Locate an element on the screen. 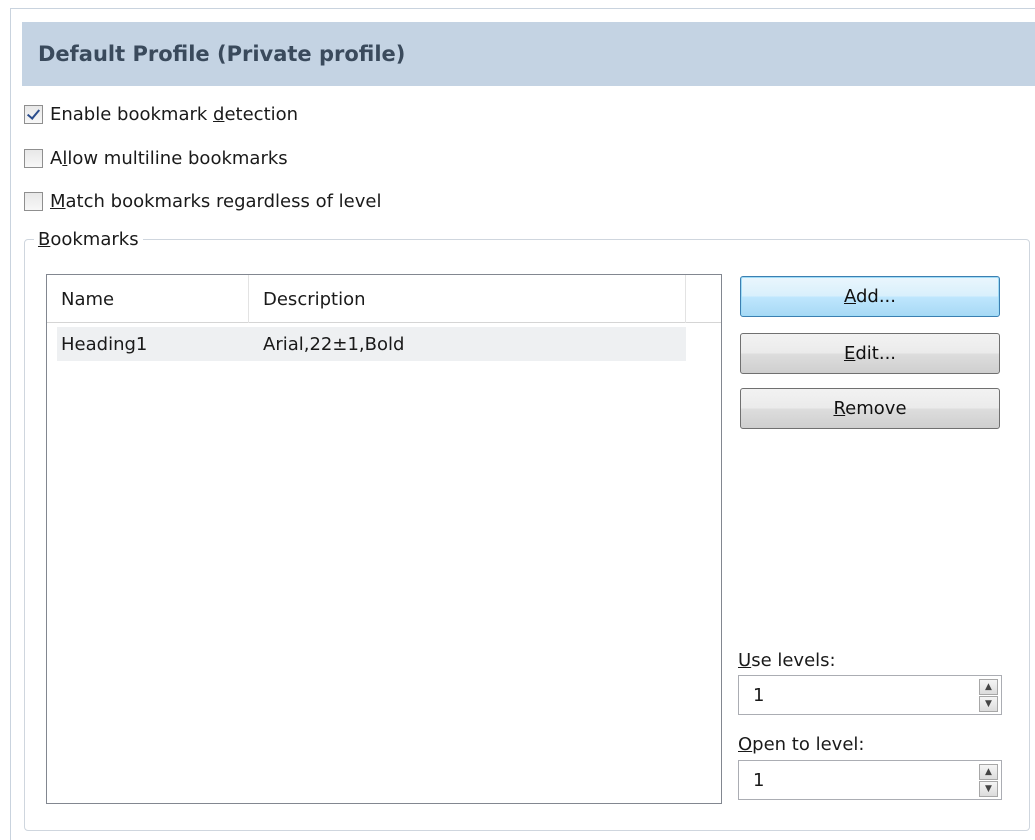 Image resolution: width=1035 pixels, height=840 pixels. allow-multiline-bookmarks-checkbox: Allow multiline bookmarks is located at coordinates (156, 158).